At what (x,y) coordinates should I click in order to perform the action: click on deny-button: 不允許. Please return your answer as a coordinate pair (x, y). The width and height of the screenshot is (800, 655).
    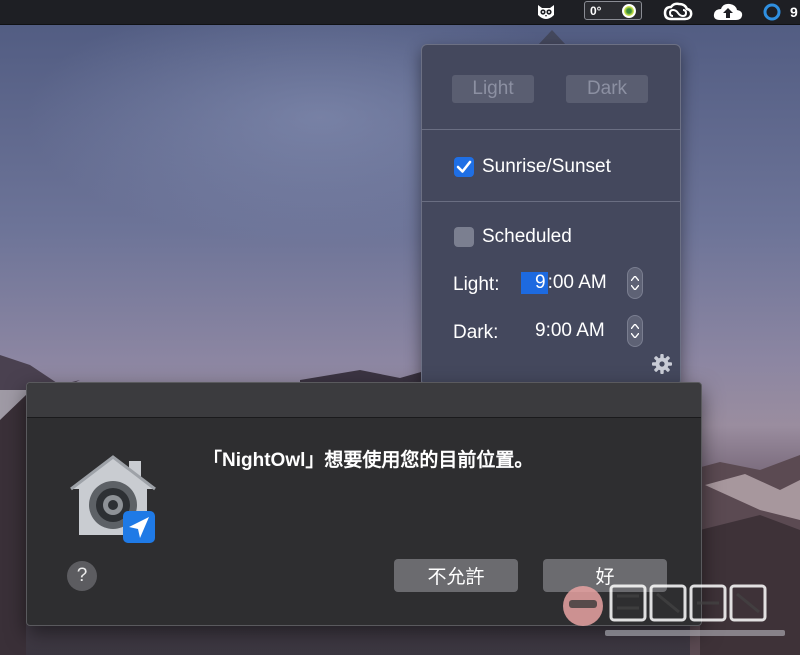
    Looking at the image, I should click on (456, 575).